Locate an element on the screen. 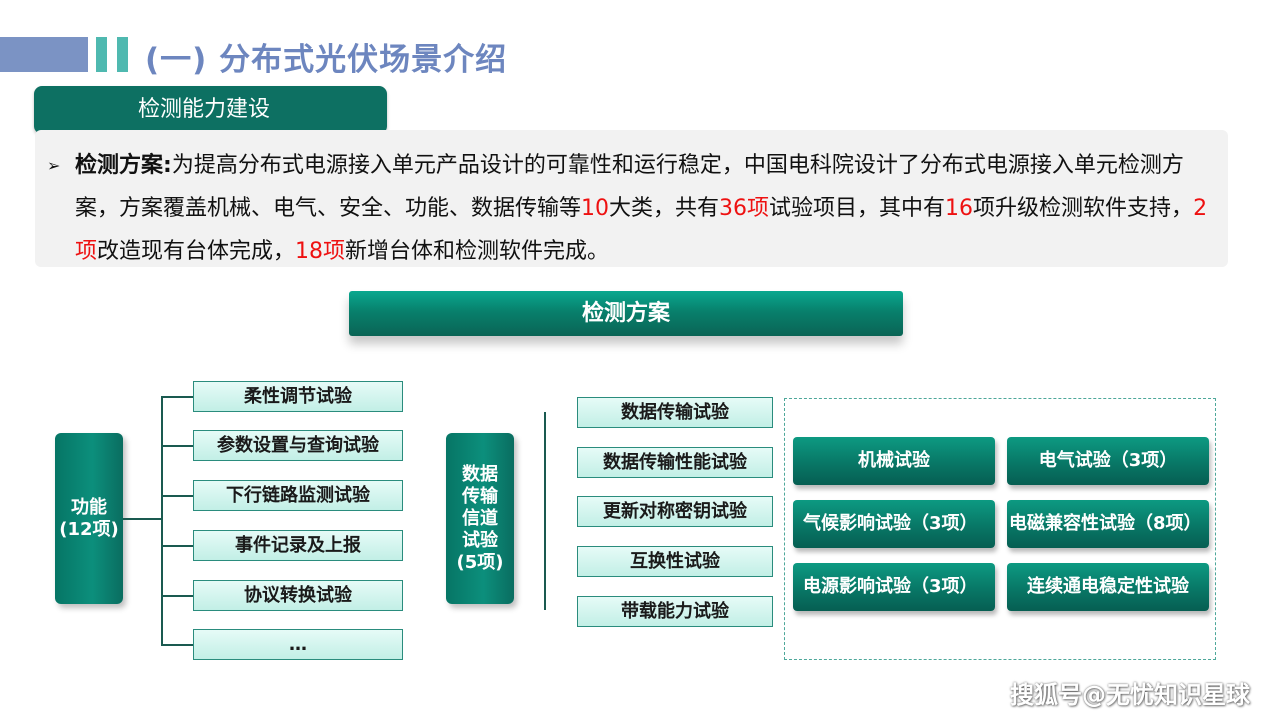 The image size is (1280, 720). category-label: 数据 is located at coordinates (479, 474).